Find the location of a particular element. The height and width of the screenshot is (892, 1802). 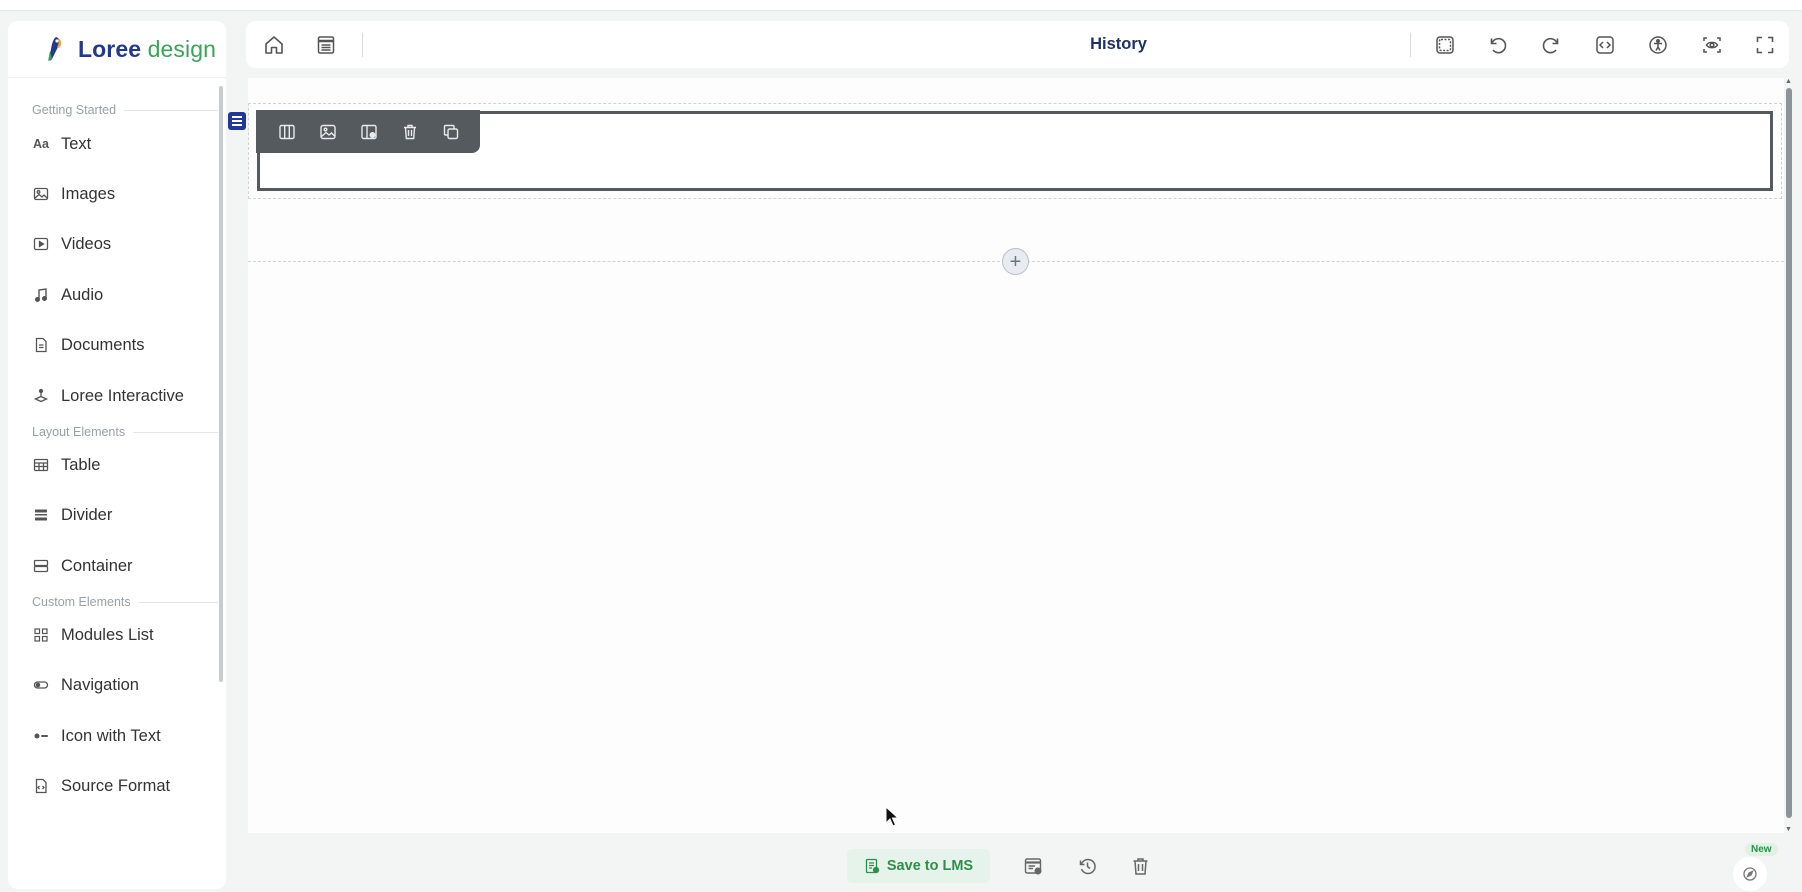

logo: Loree design is located at coordinates (117, 49).